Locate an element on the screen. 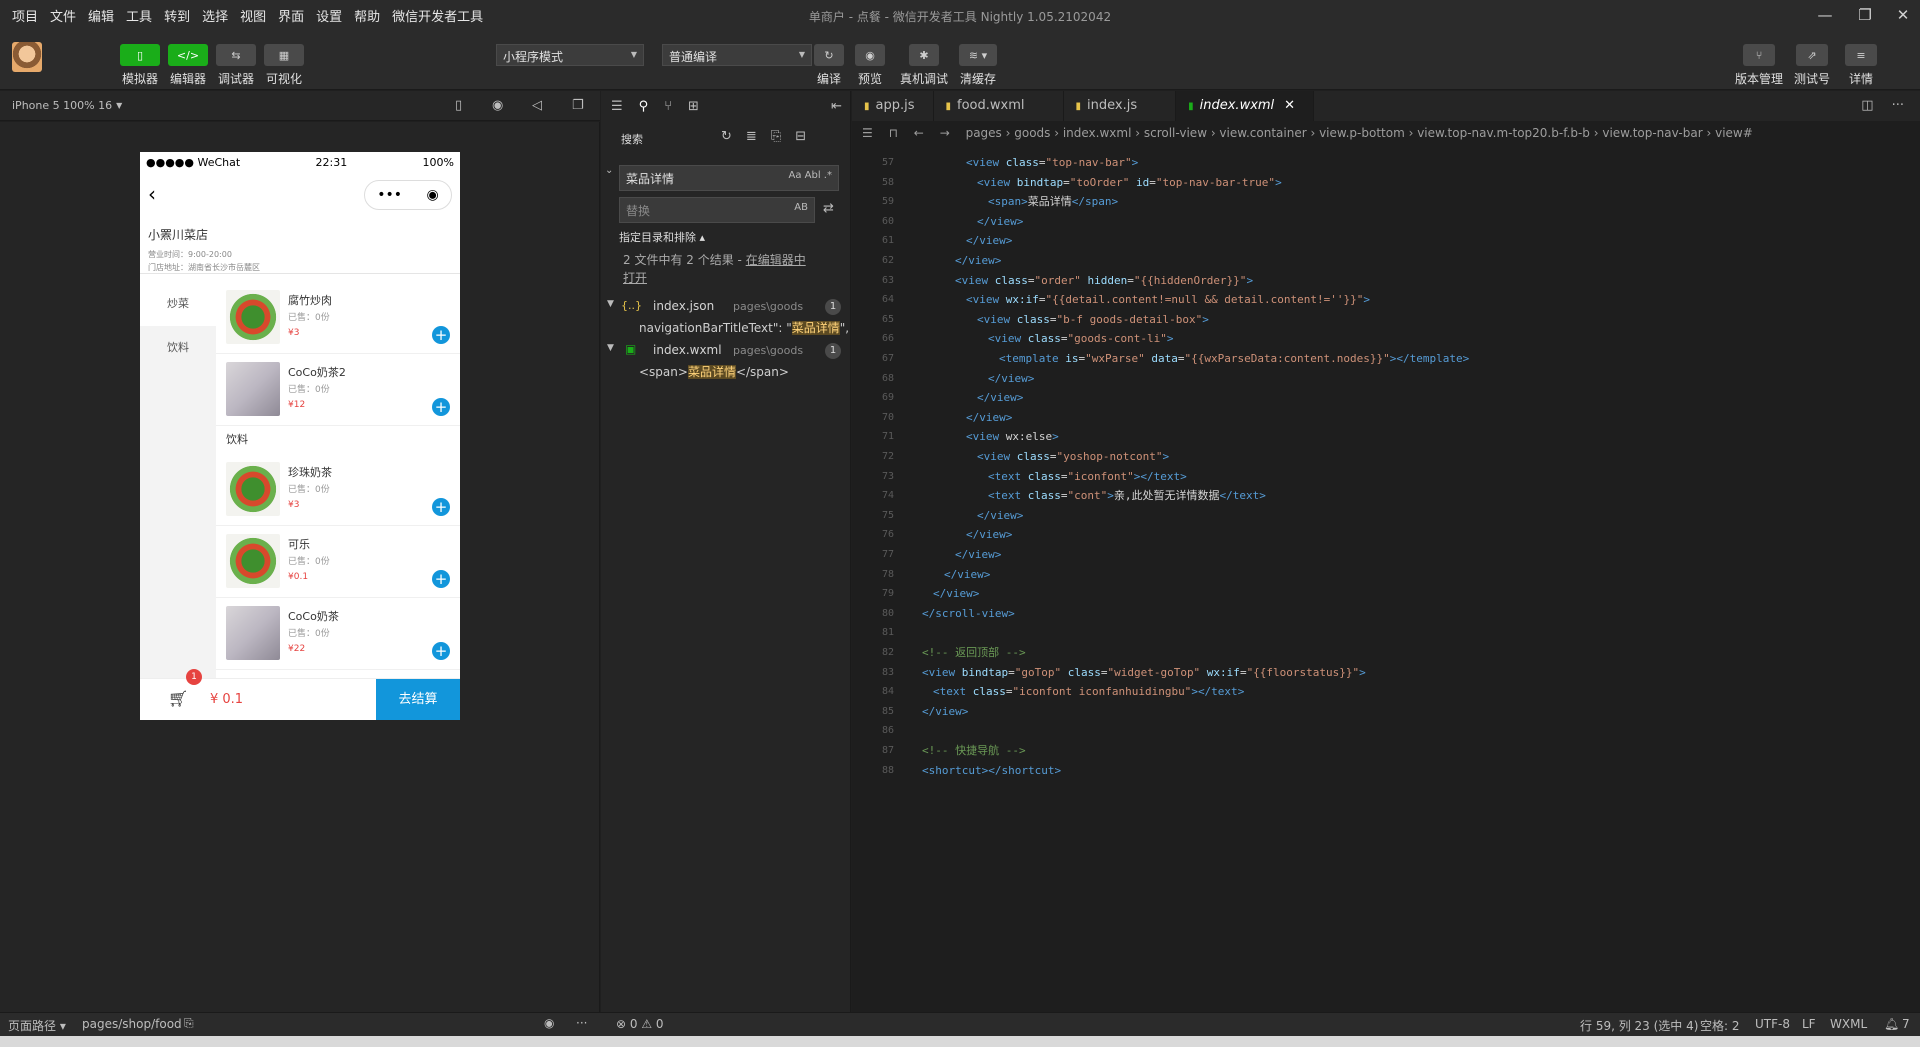  chevron-down-icon: ⌄ is located at coordinates (609, 170).